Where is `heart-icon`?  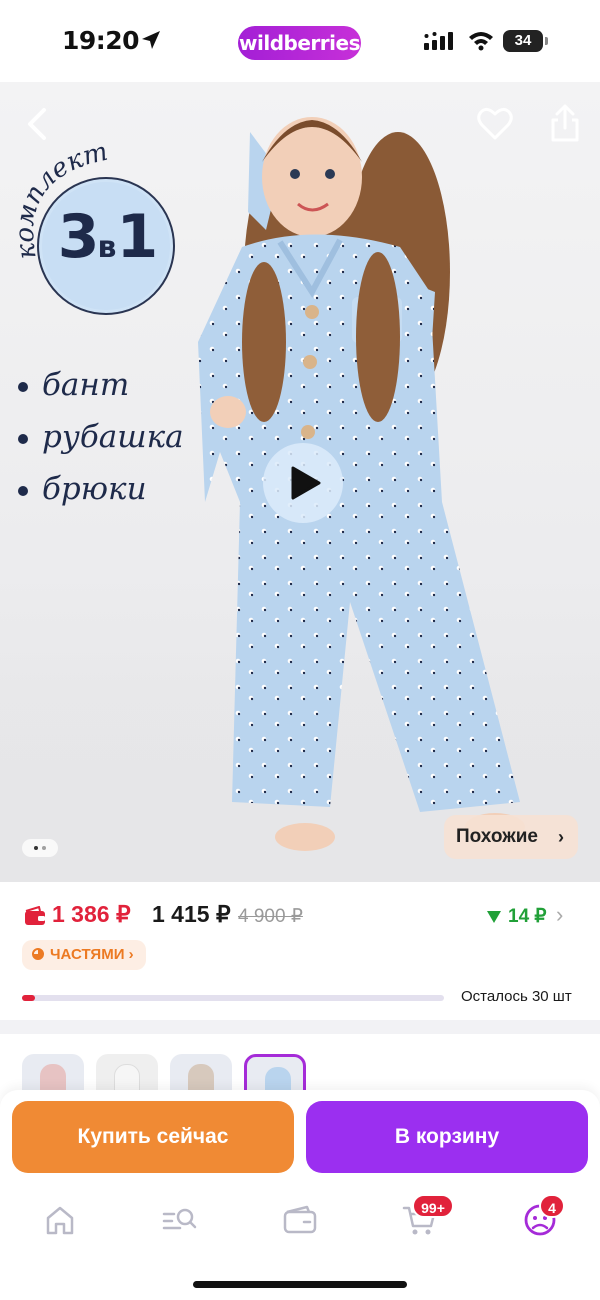 heart-icon is located at coordinates (495, 124).